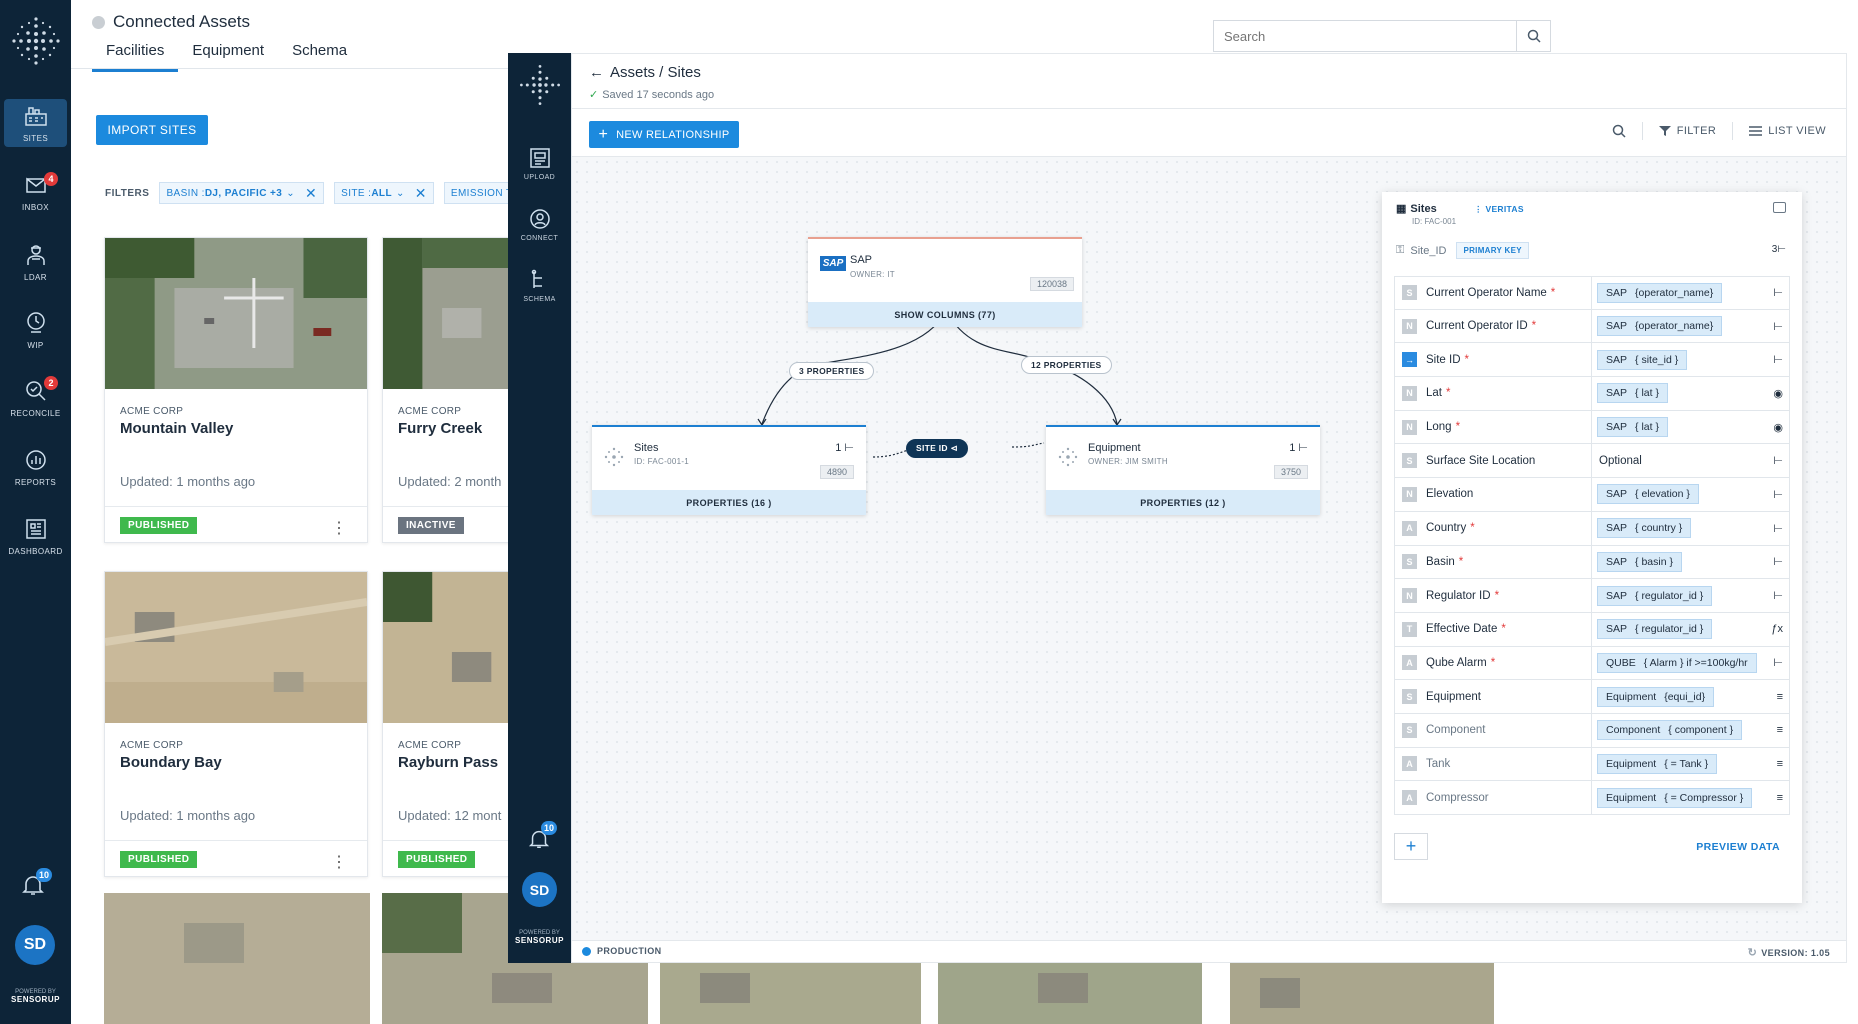  What do you see at coordinates (1779, 207) in the screenshot?
I see `expand-window-icon` at bounding box center [1779, 207].